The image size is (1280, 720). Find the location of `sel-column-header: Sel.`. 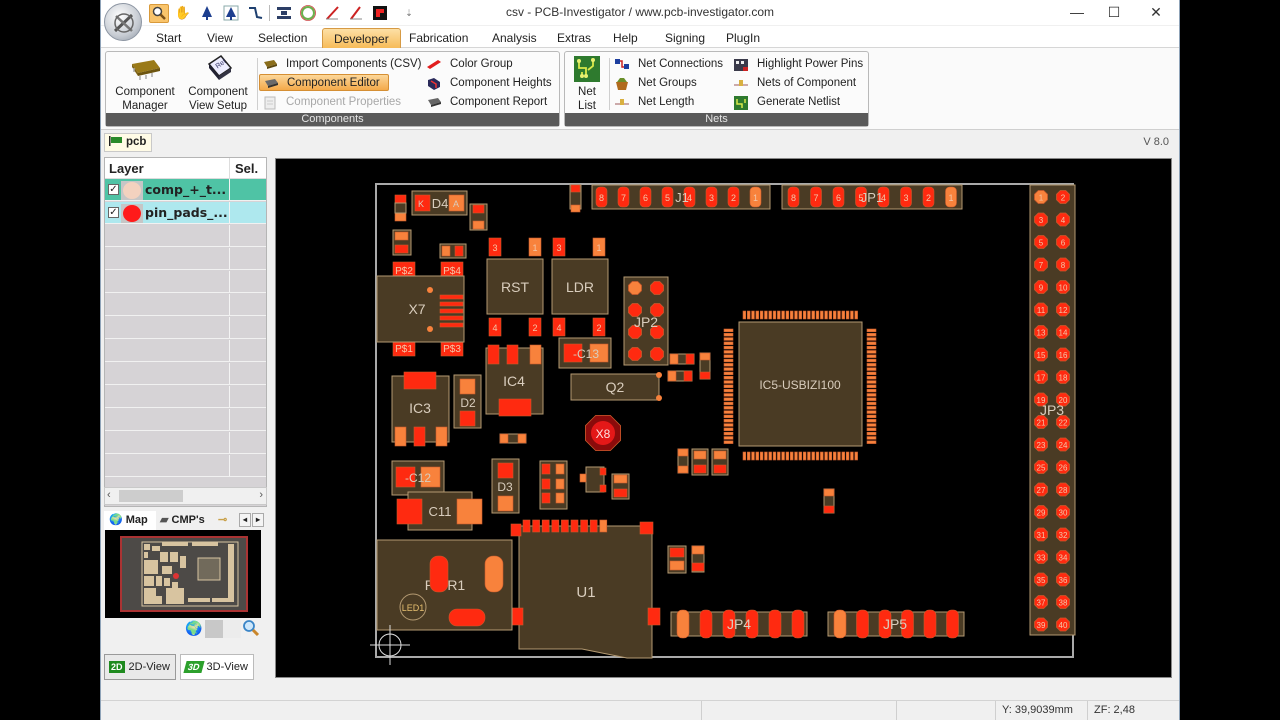

sel-column-header: Sel. is located at coordinates (246, 168).